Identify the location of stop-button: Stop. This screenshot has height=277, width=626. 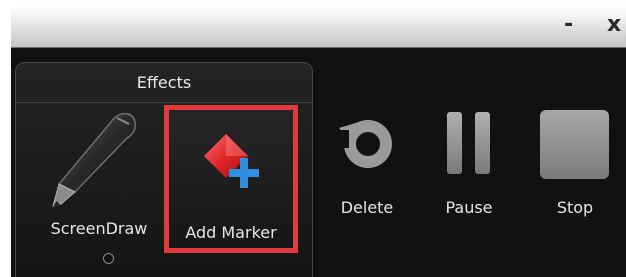
(575, 175).